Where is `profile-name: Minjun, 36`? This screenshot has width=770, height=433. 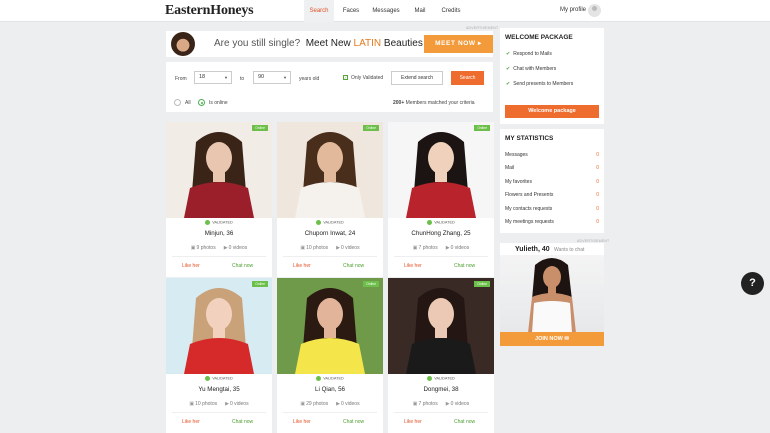
profile-name: Minjun, 36 is located at coordinates (219, 233).